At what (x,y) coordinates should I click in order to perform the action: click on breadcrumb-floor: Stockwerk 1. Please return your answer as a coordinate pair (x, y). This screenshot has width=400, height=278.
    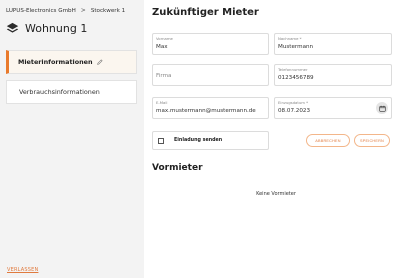
    Looking at the image, I should click on (108, 11).